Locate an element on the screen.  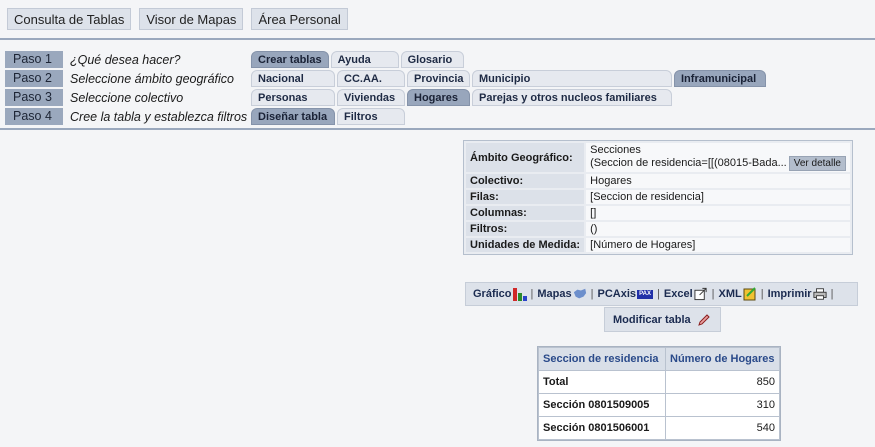
option-filtros: Filtros is located at coordinates (371, 116).